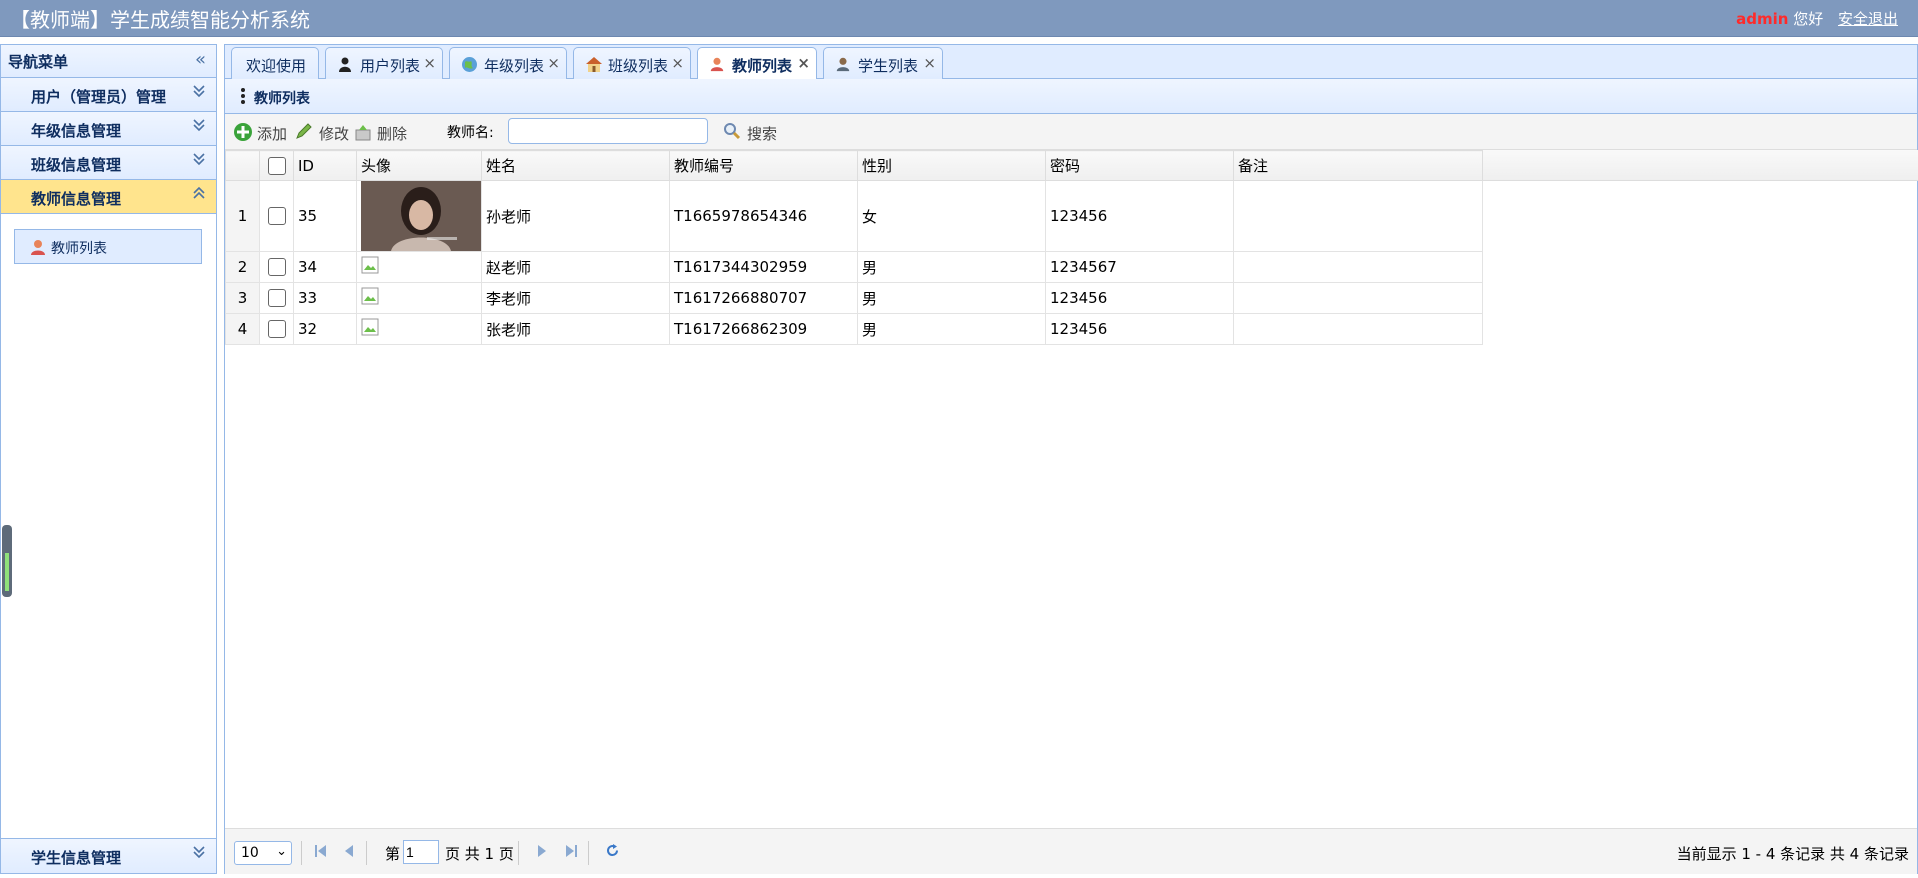 The height and width of the screenshot is (878, 1918). Describe the element at coordinates (575, 165) in the screenshot. I see `column-header-name: 姓名` at that location.